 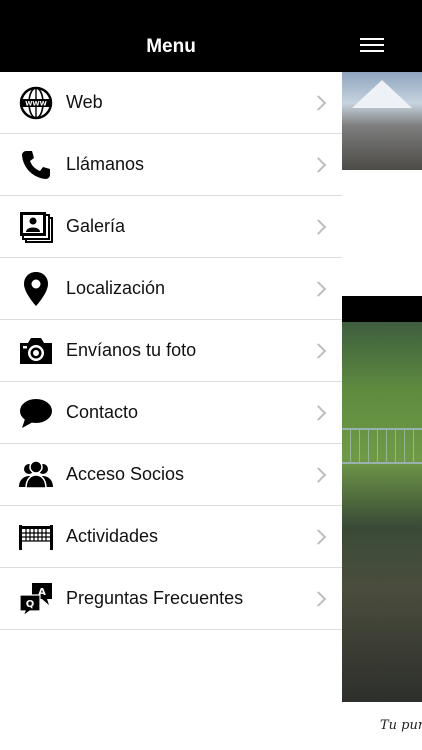 What do you see at coordinates (102, 412) in the screenshot?
I see `menu-item-label: Contacto` at bounding box center [102, 412].